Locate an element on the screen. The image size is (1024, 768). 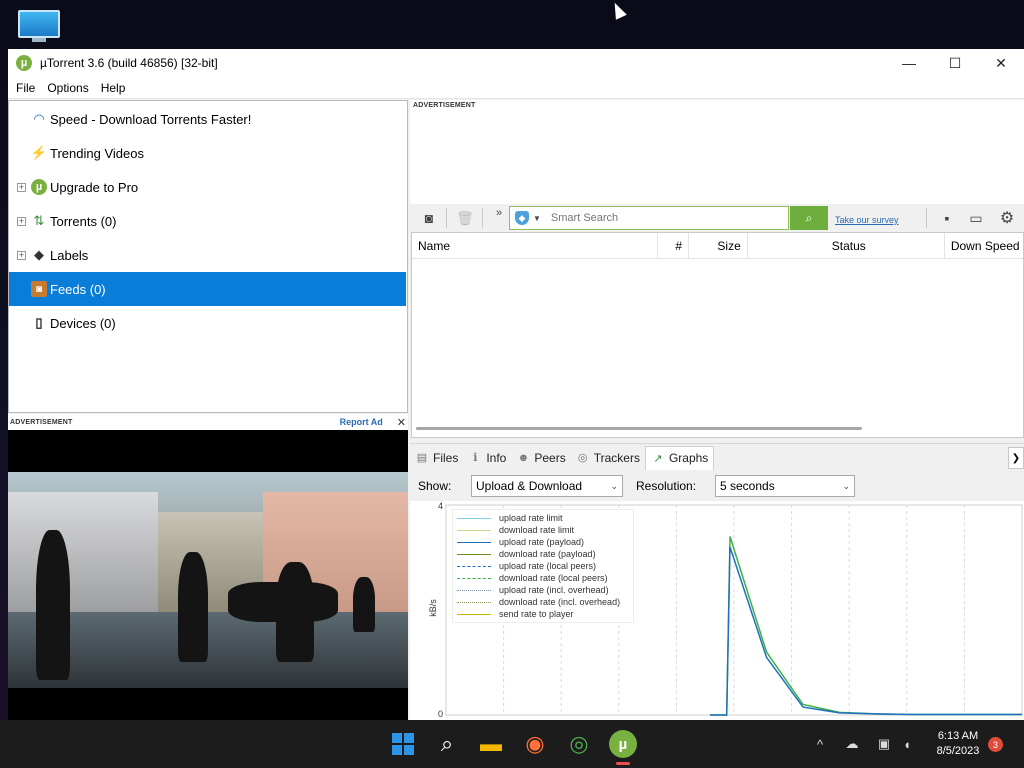
legend-label: download rate (incl. overhead) is located at coordinates (560, 602).